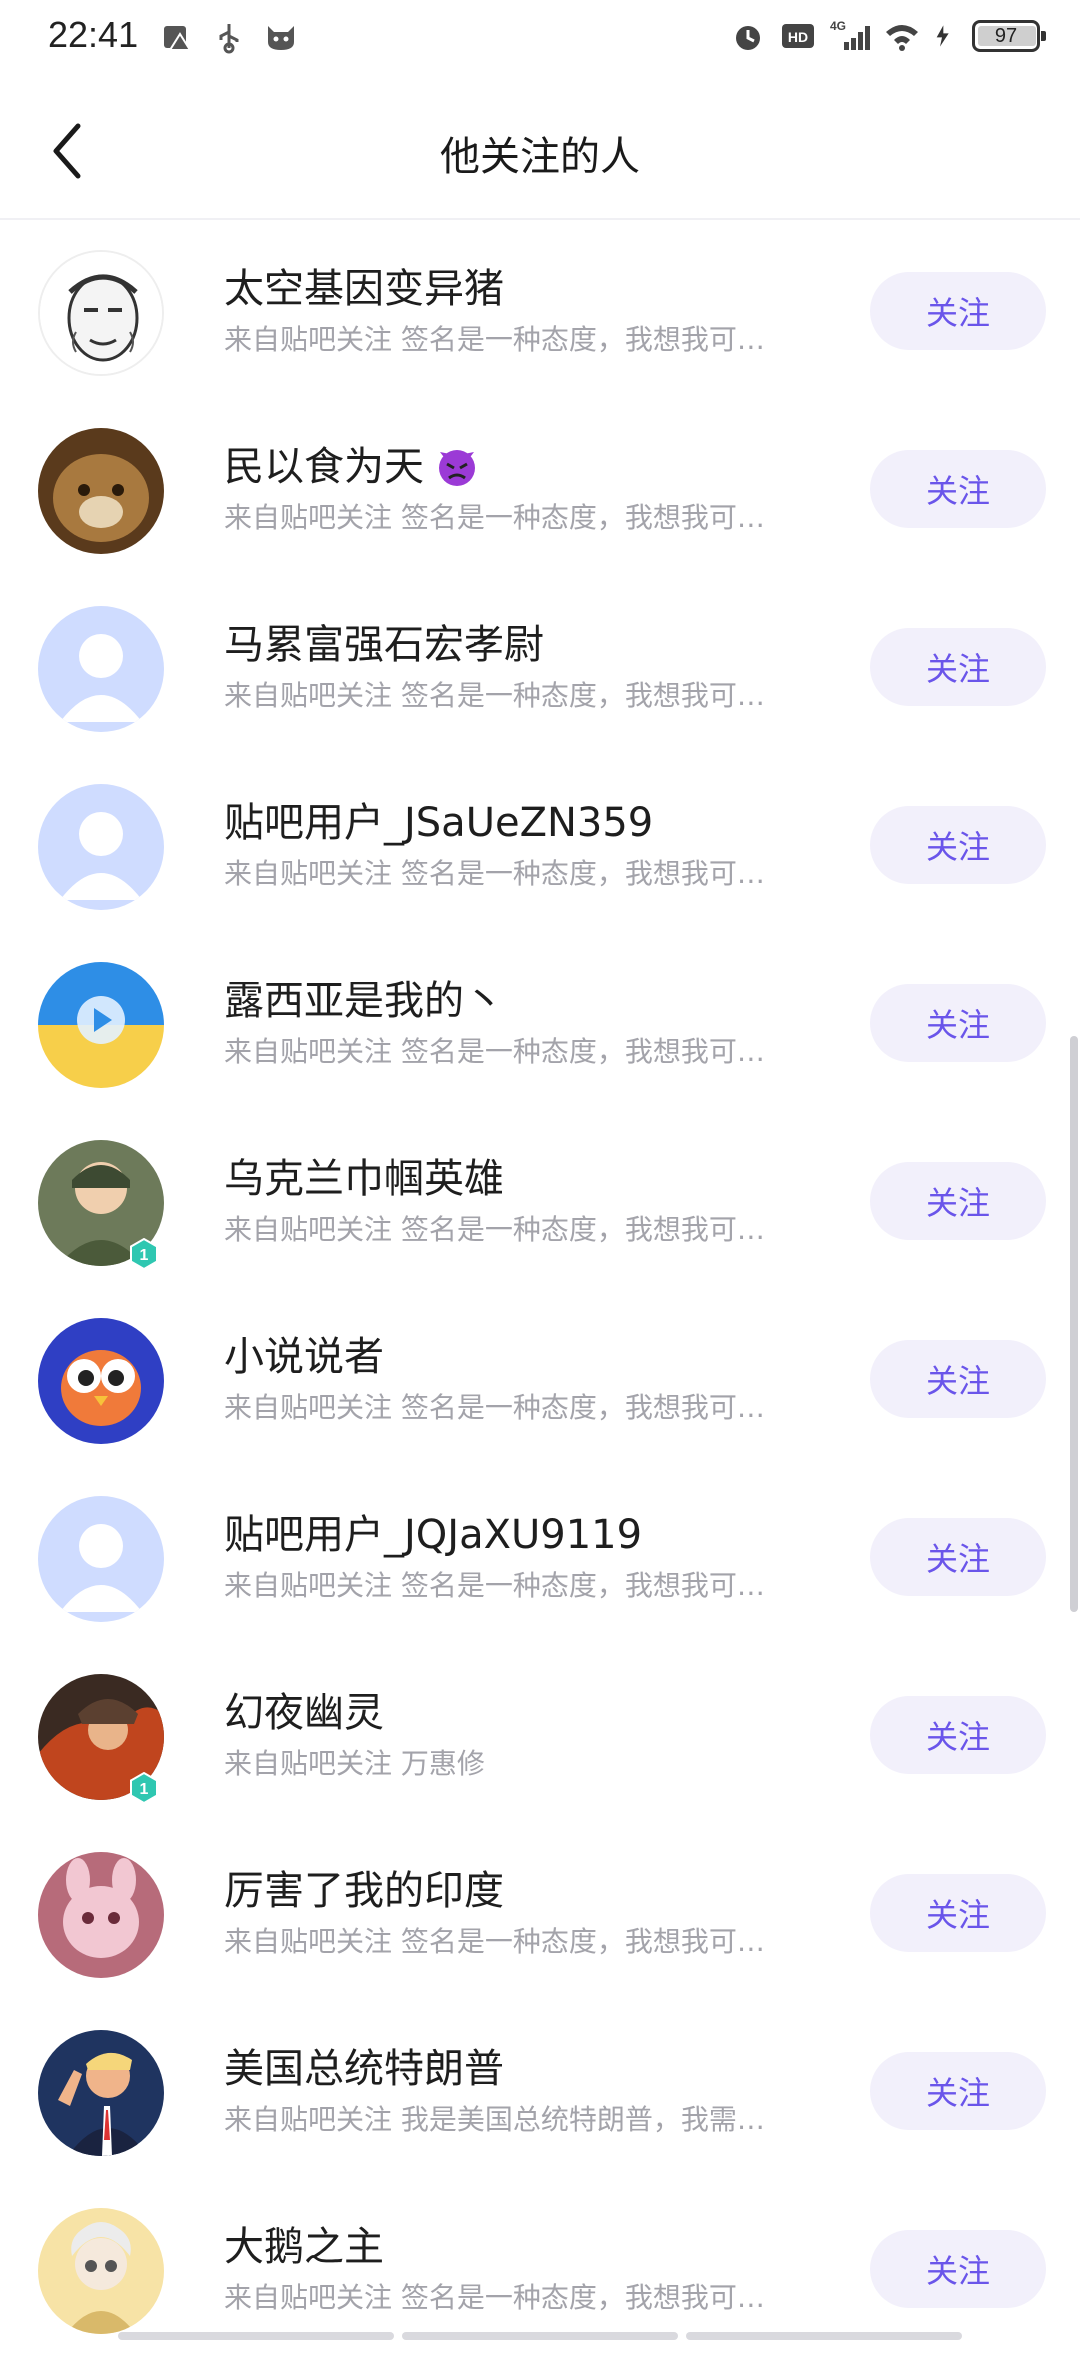  What do you see at coordinates (838, 26) in the screenshot?
I see `svg-text: 4G` at bounding box center [838, 26].